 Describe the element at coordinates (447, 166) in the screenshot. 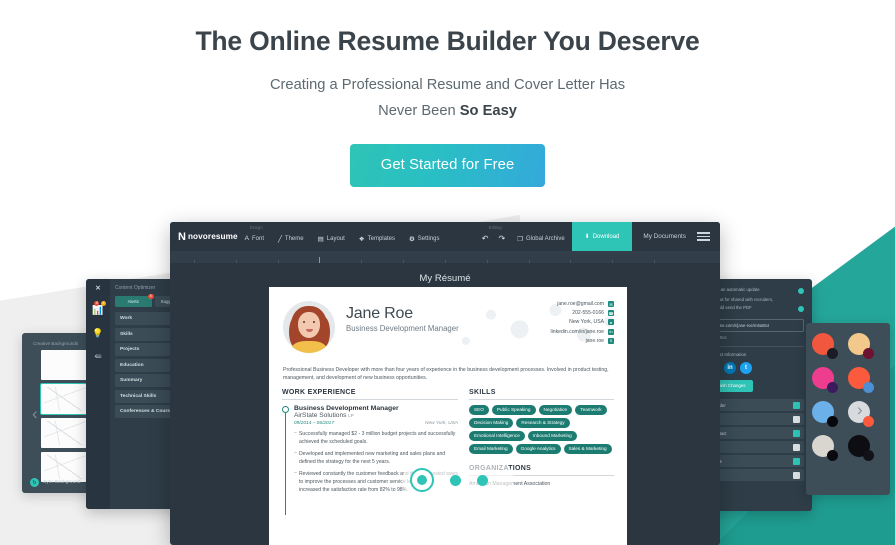

I see `get-started-button: Get Started for Free` at that location.